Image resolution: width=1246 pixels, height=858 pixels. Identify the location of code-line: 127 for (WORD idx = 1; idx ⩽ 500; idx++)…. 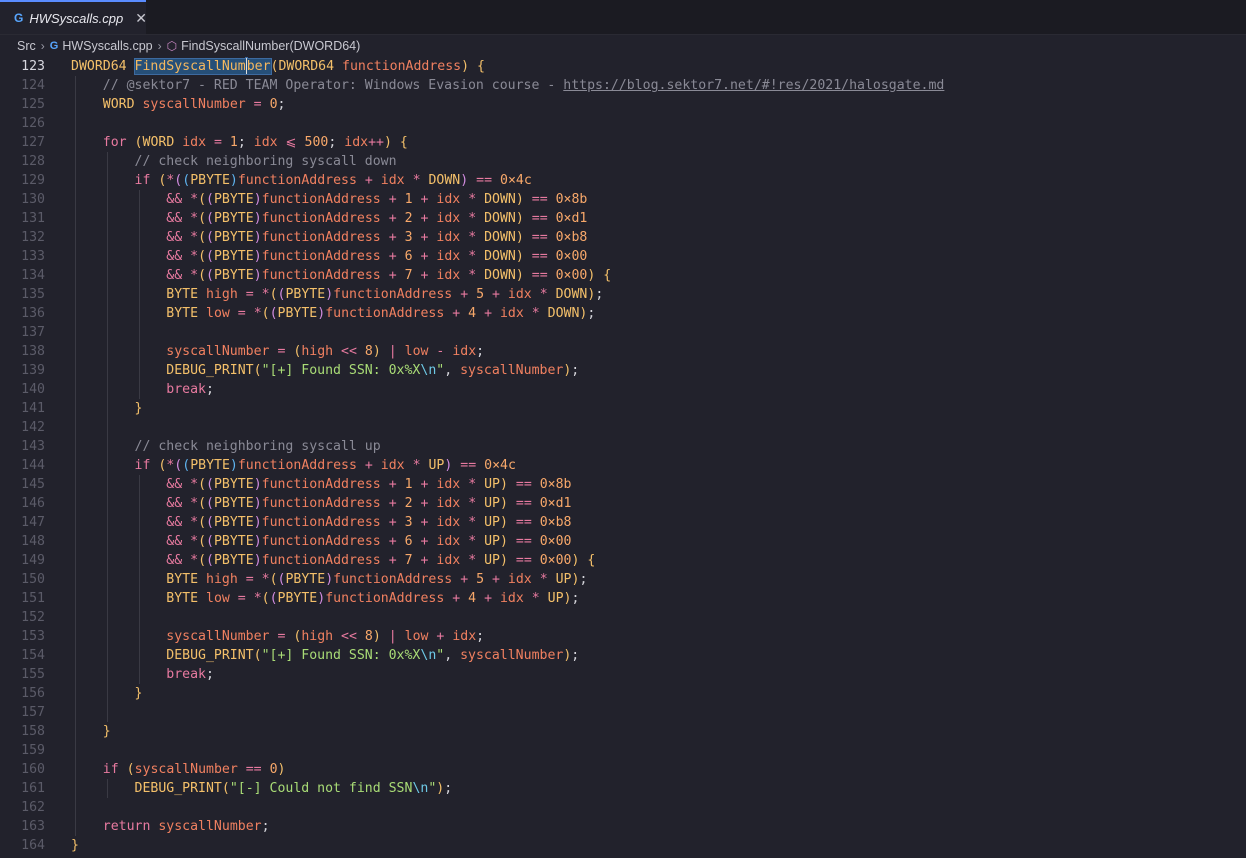
(623, 142).